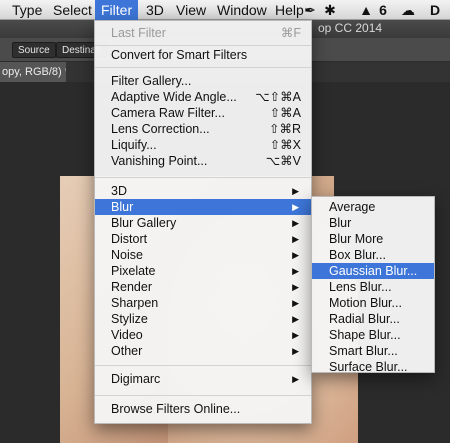  Describe the element at coordinates (373, 239) in the screenshot. I see `submenu-item-blur-more: Blur More` at that location.